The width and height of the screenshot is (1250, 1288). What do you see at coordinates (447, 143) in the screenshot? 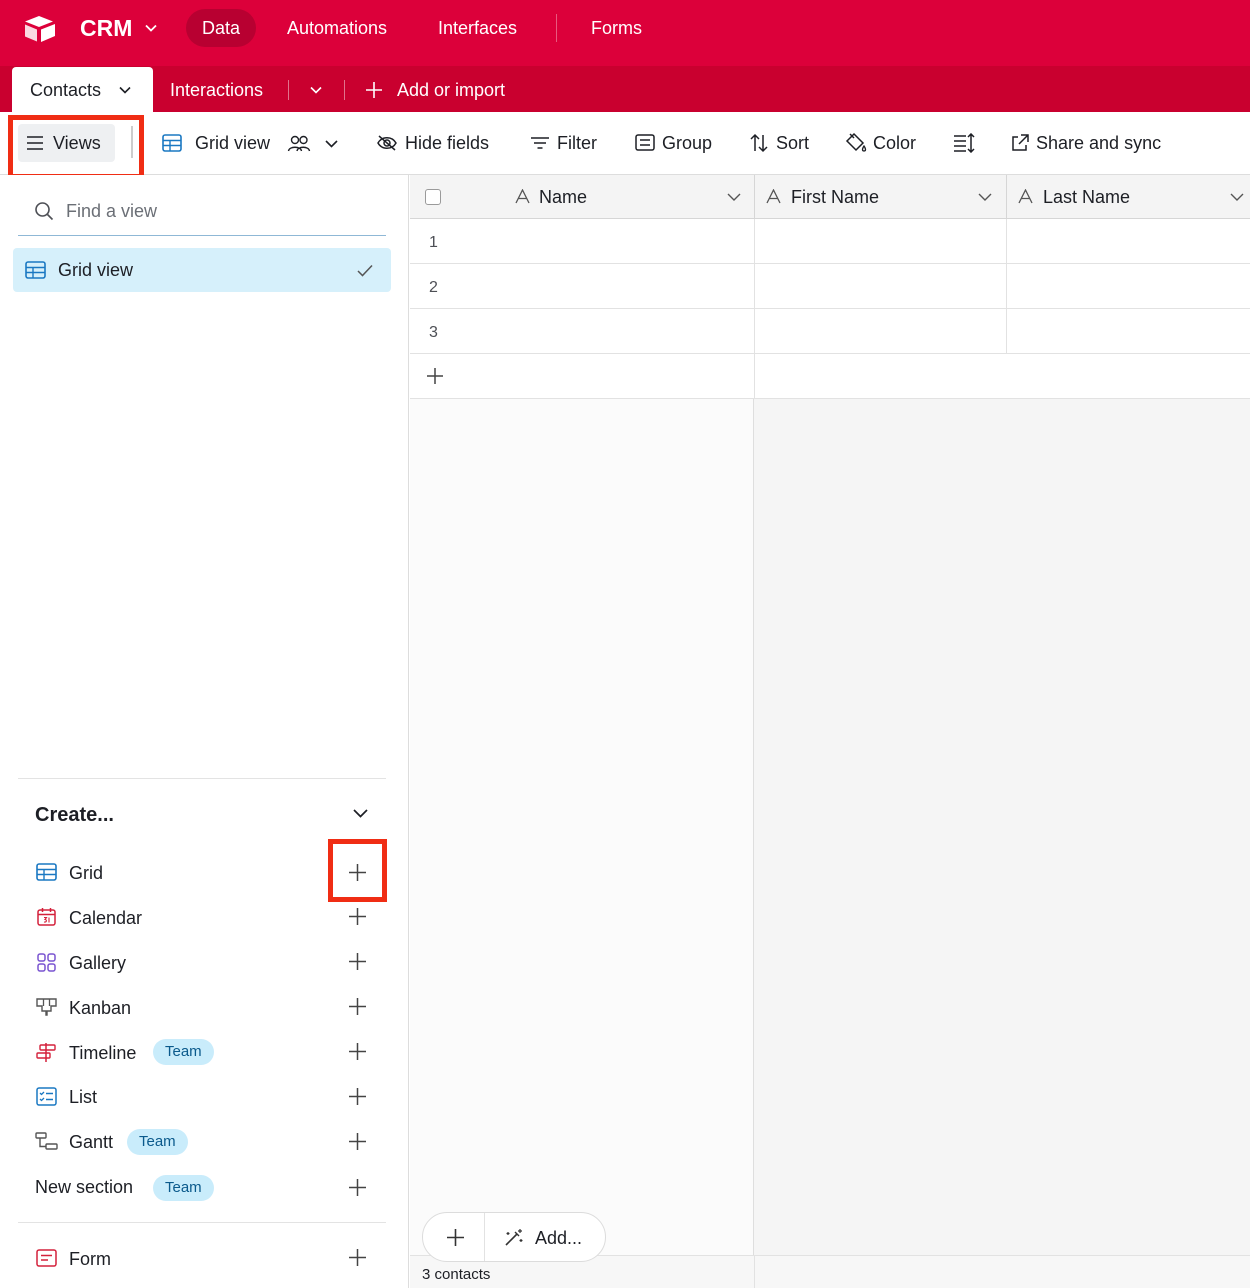
I see `hide-fields-button: Hide fields` at bounding box center [447, 143].